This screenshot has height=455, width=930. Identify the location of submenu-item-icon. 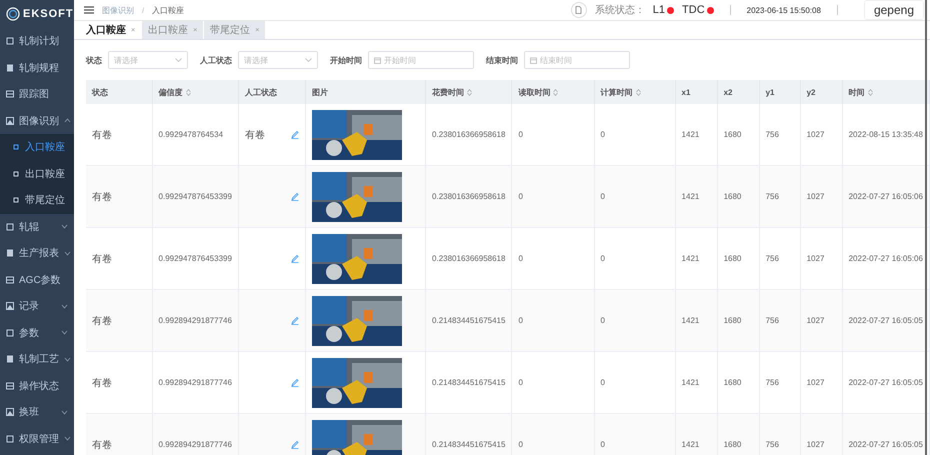
(16, 147).